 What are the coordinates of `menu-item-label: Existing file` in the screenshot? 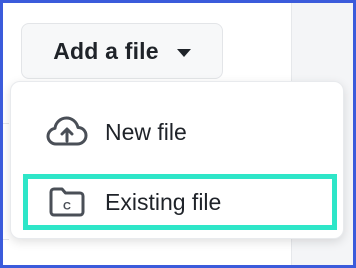 It's located at (163, 201).